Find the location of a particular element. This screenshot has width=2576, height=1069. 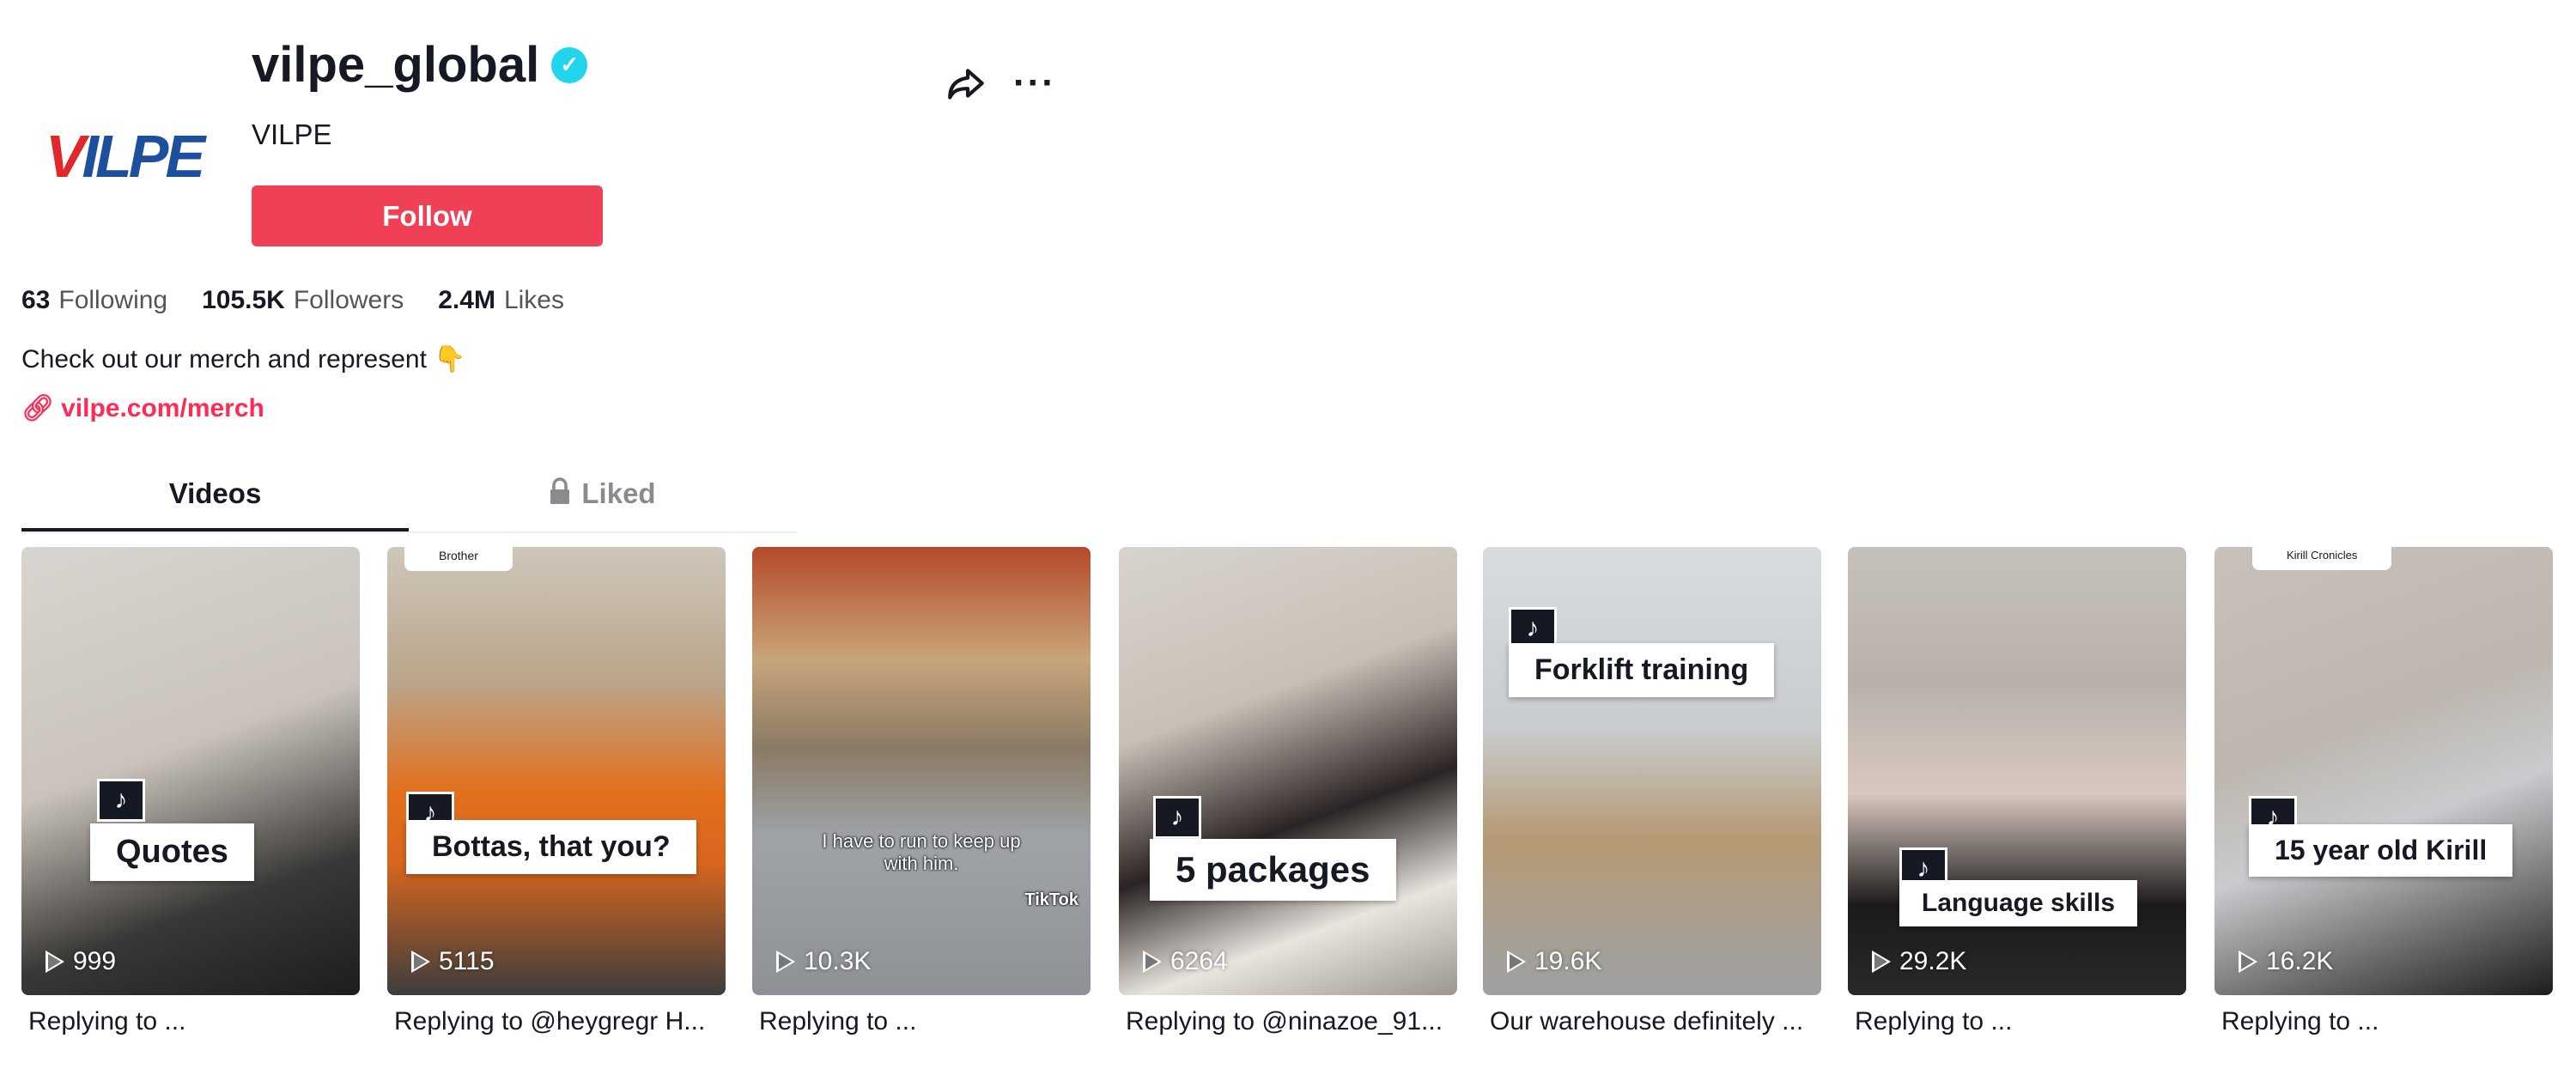

tab-videos: Videos is located at coordinates (215, 504).